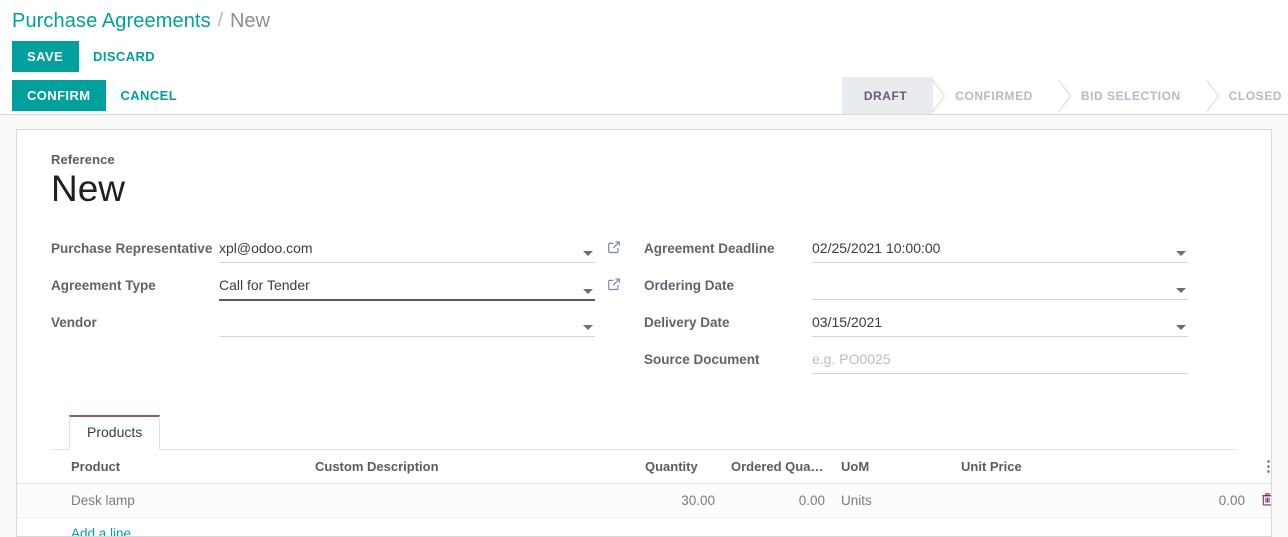 Image resolution: width=1288 pixels, height=537 pixels. I want to click on status-stage-closed: CLOSED, so click(1247, 95).